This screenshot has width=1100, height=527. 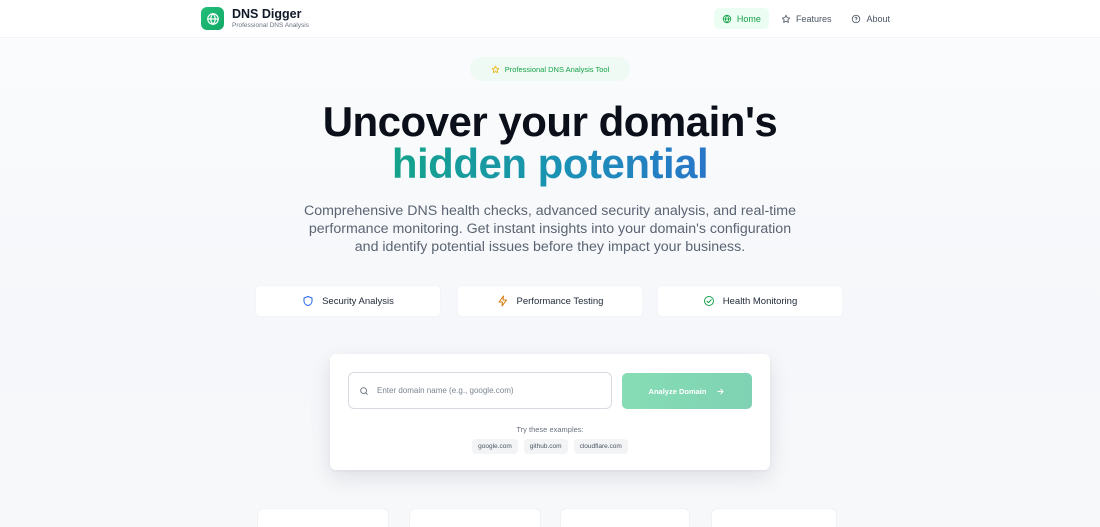 I want to click on feature-security-label: Security Analysis, so click(x=358, y=301).